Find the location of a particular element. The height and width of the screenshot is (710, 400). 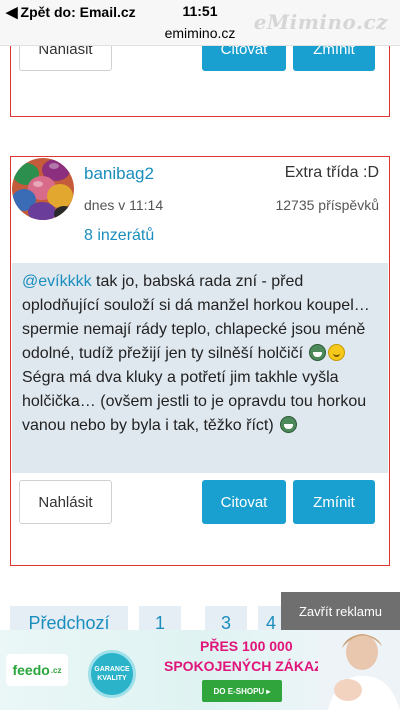

feedo-logo: feedo .cz is located at coordinates (37, 670).